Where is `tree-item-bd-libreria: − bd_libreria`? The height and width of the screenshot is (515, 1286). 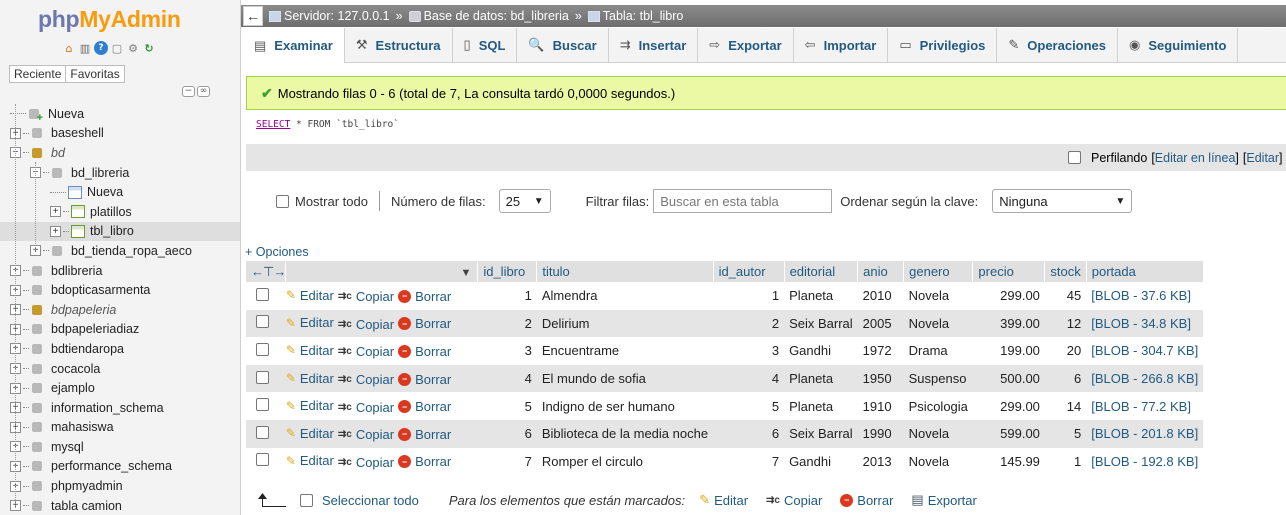 tree-item-bd-libreria: − bd_libreria is located at coordinates (120, 173).